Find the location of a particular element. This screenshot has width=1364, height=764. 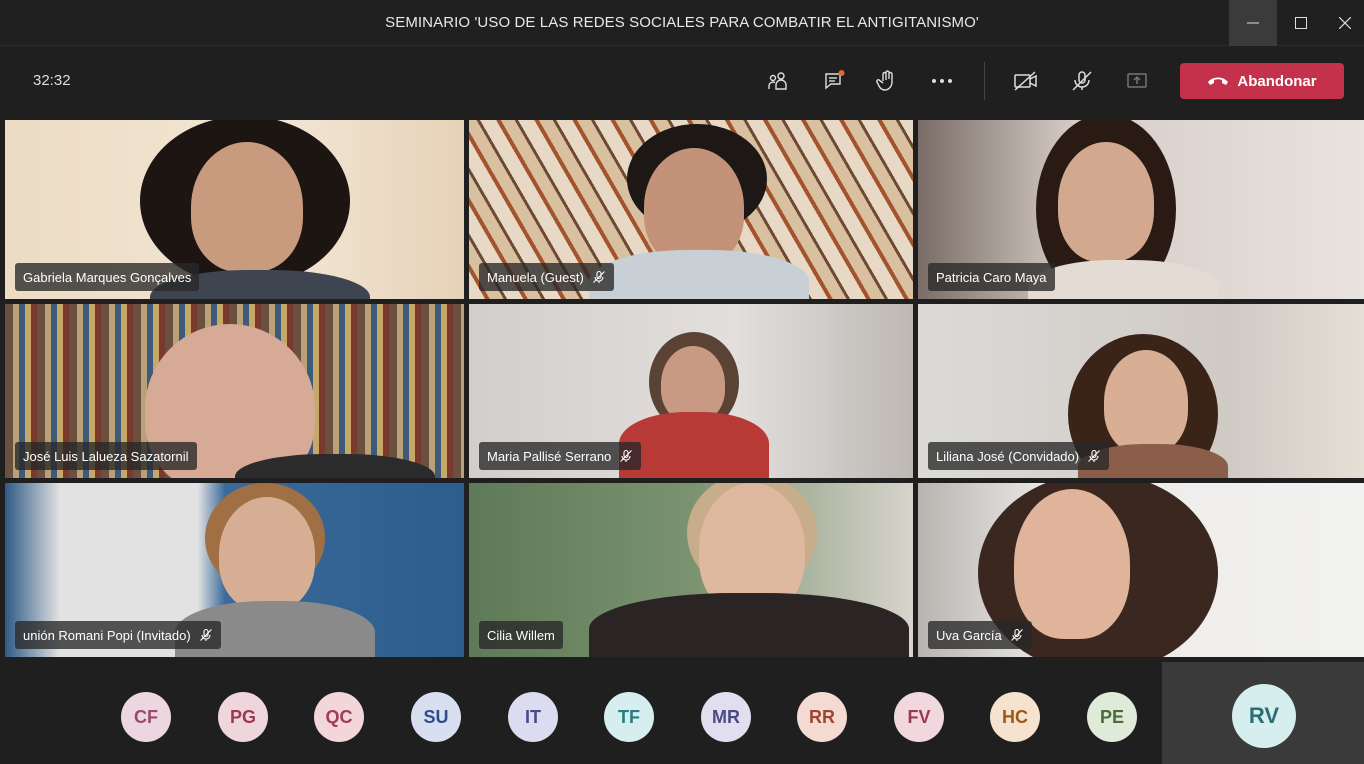

self-view: RV is located at coordinates (1263, 713).